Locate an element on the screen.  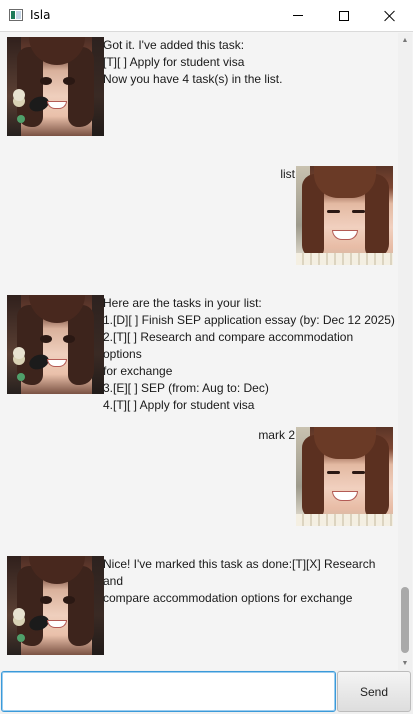
maximize-button is located at coordinates (344, 15).